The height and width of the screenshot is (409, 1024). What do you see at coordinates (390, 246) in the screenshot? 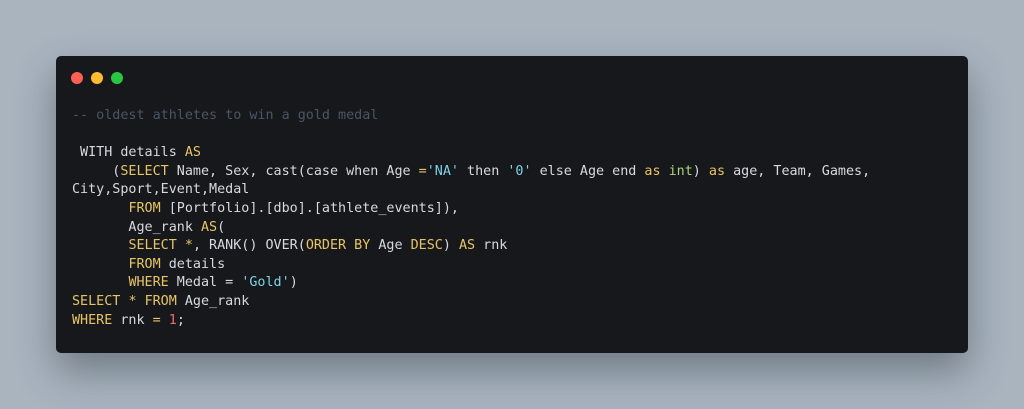
I see `code-token-ident: Age` at bounding box center [390, 246].